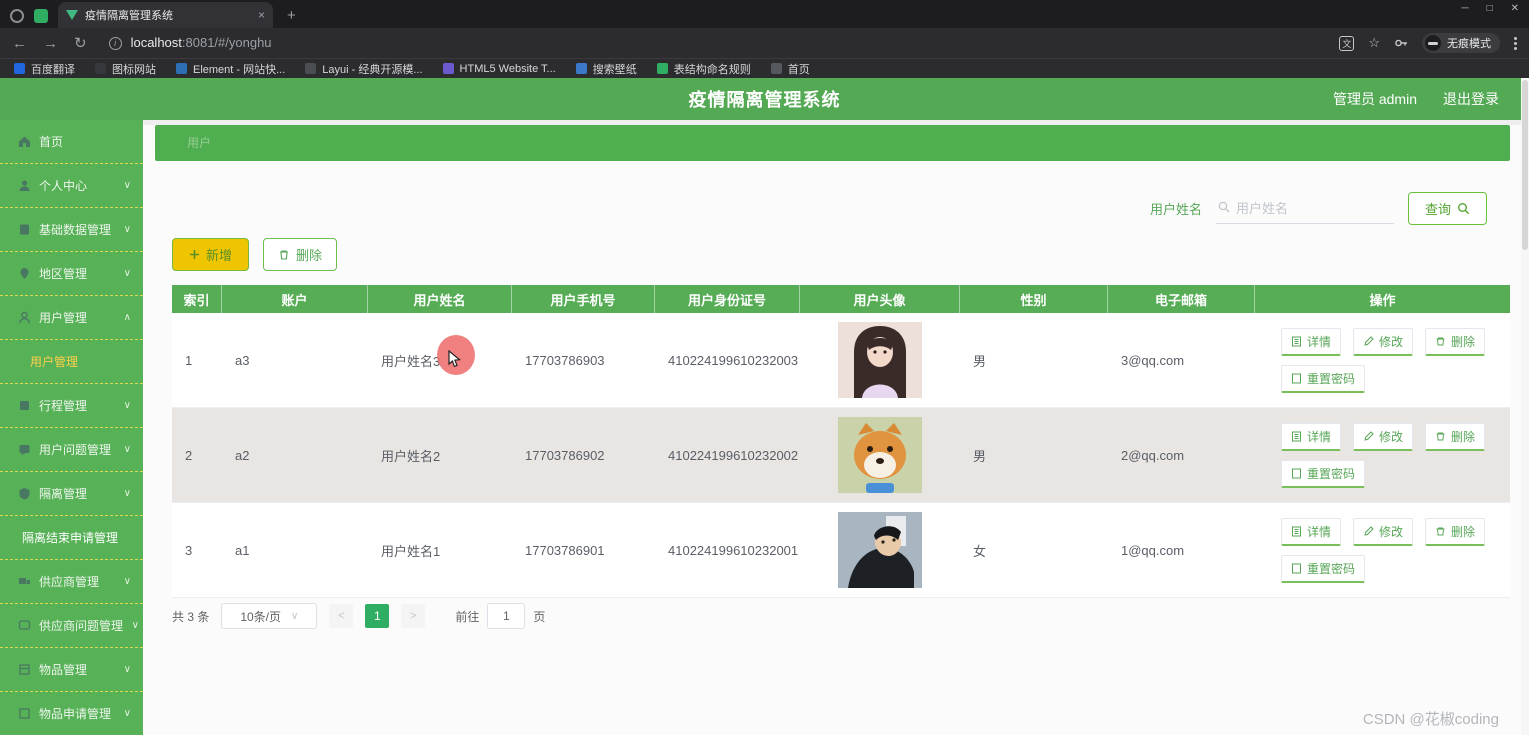 The width and height of the screenshot is (1529, 735). I want to click on avatar-shiba-dog, so click(880, 455).